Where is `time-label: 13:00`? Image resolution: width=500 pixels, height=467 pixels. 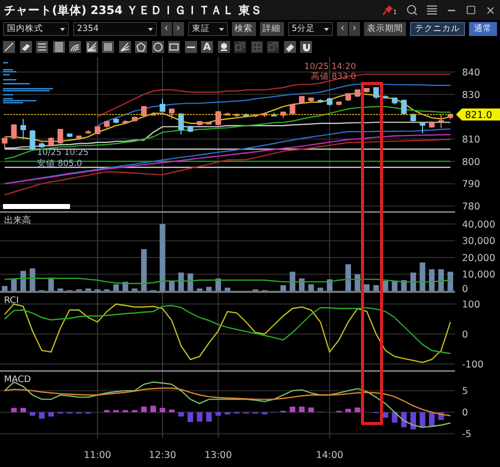
time-label: 13:00 is located at coordinates (218, 455).